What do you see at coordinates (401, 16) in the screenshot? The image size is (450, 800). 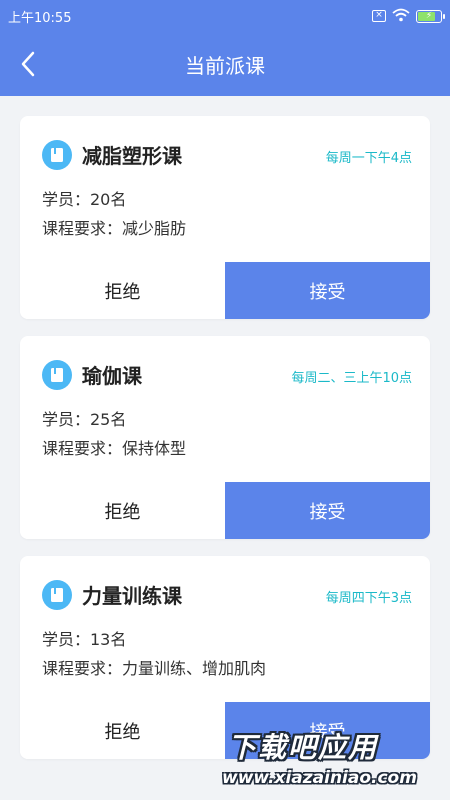 I see `wifi-icon` at bounding box center [401, 16].